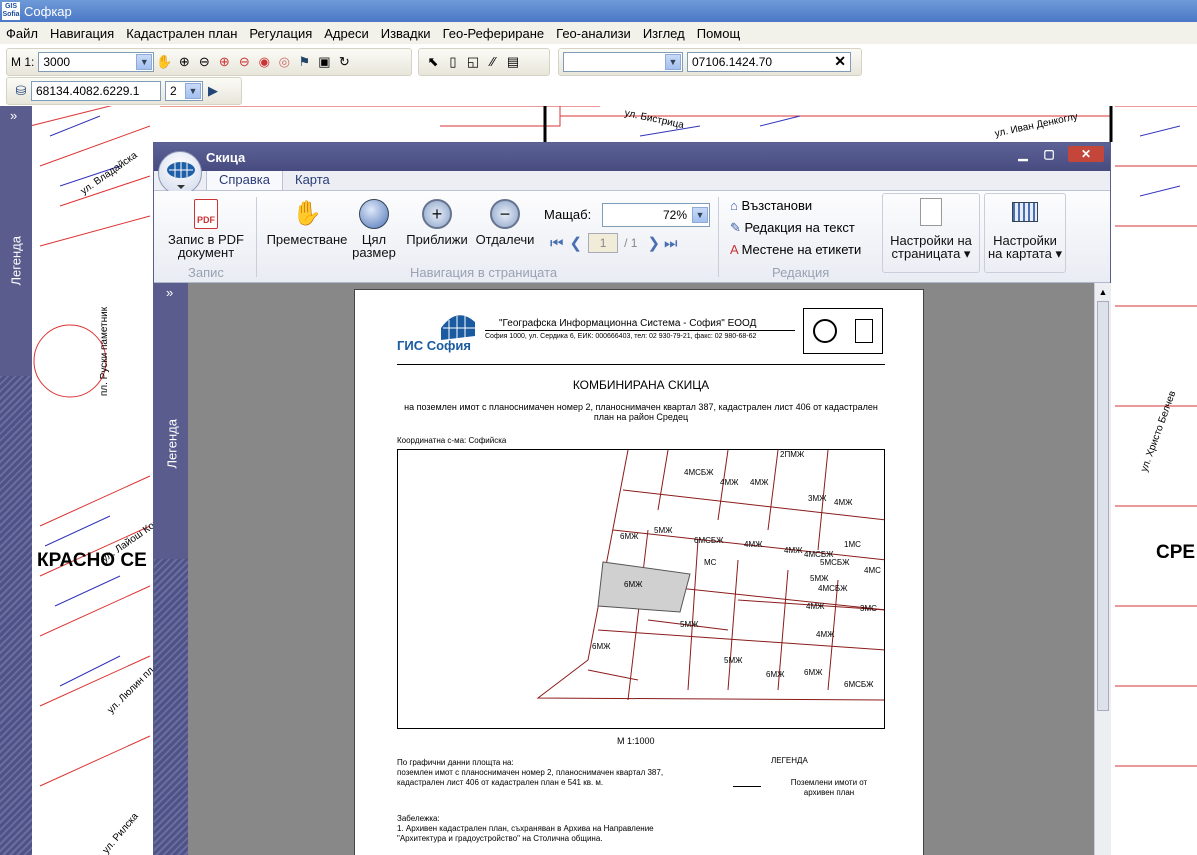 This screenshot has width=1197, height=855. What do you see at coordinates (603, 243) in the screenshot?
I see `current-page-input: 1` at bounding box center [603, 243].